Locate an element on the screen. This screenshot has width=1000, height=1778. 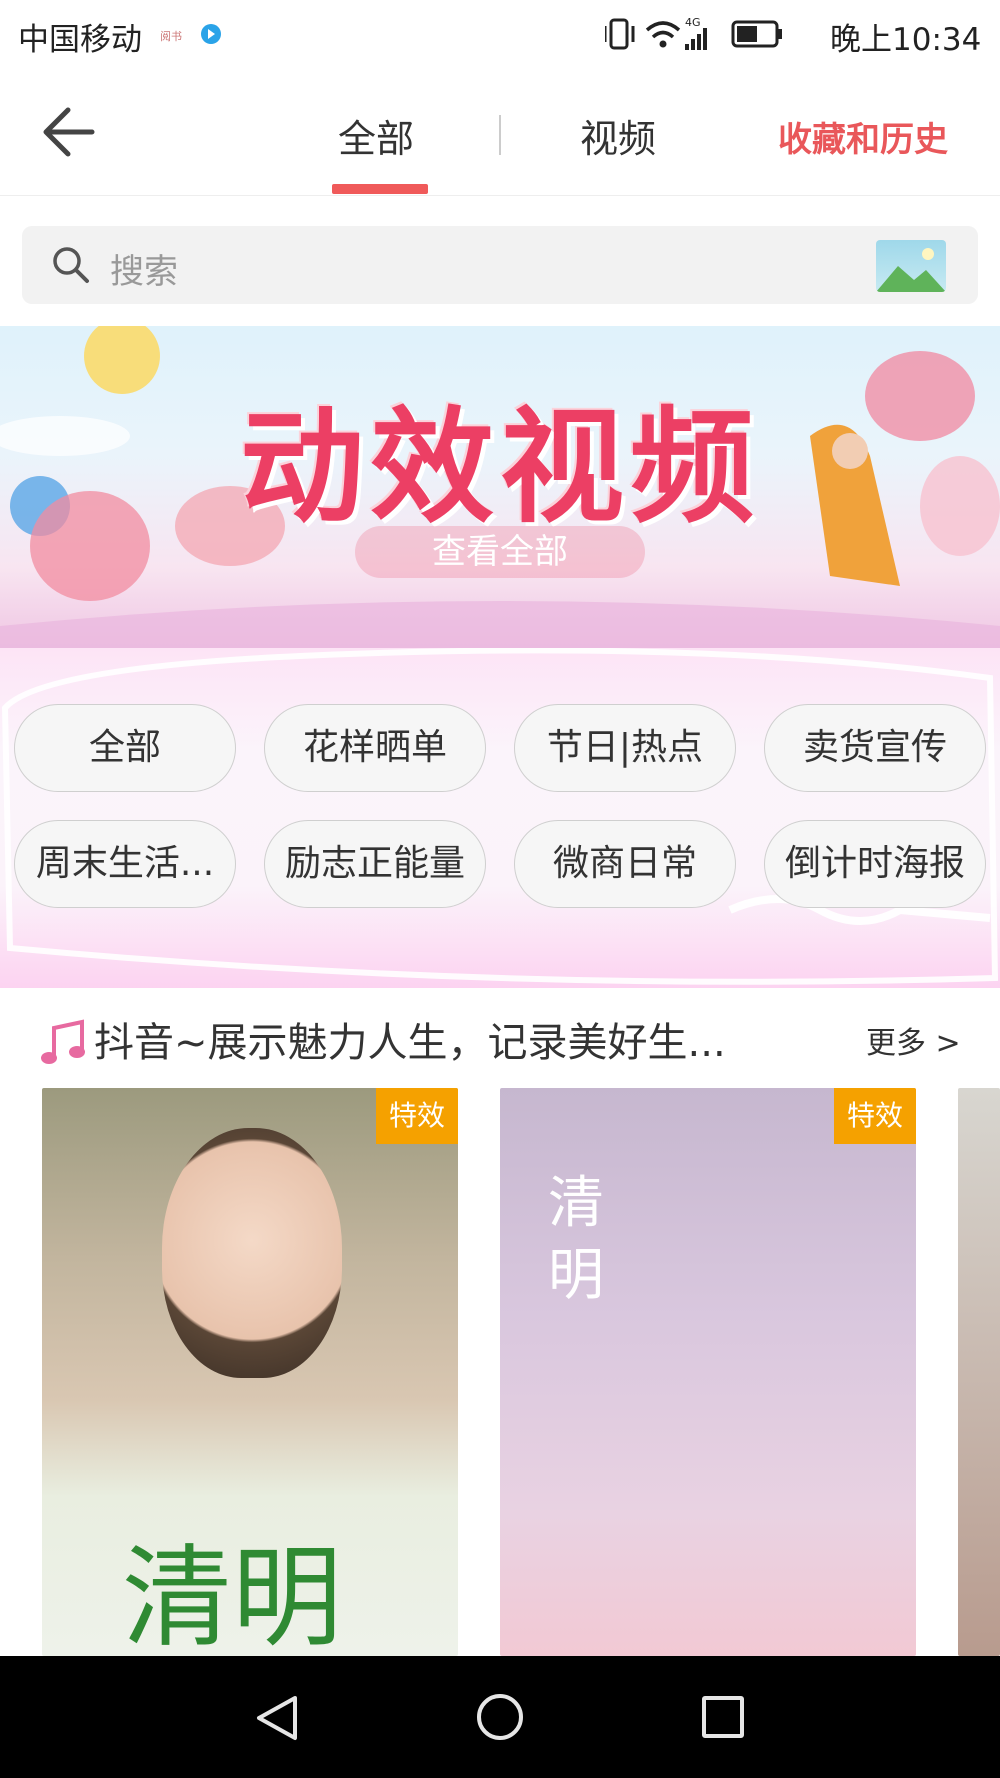
image-search-icon is located at coordinates (911, 266).